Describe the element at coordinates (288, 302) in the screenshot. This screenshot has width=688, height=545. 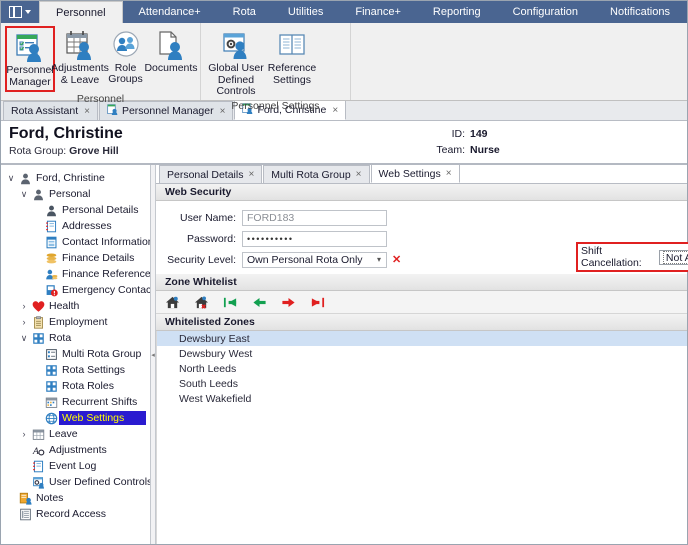
I see `move-right-icon` at that location.